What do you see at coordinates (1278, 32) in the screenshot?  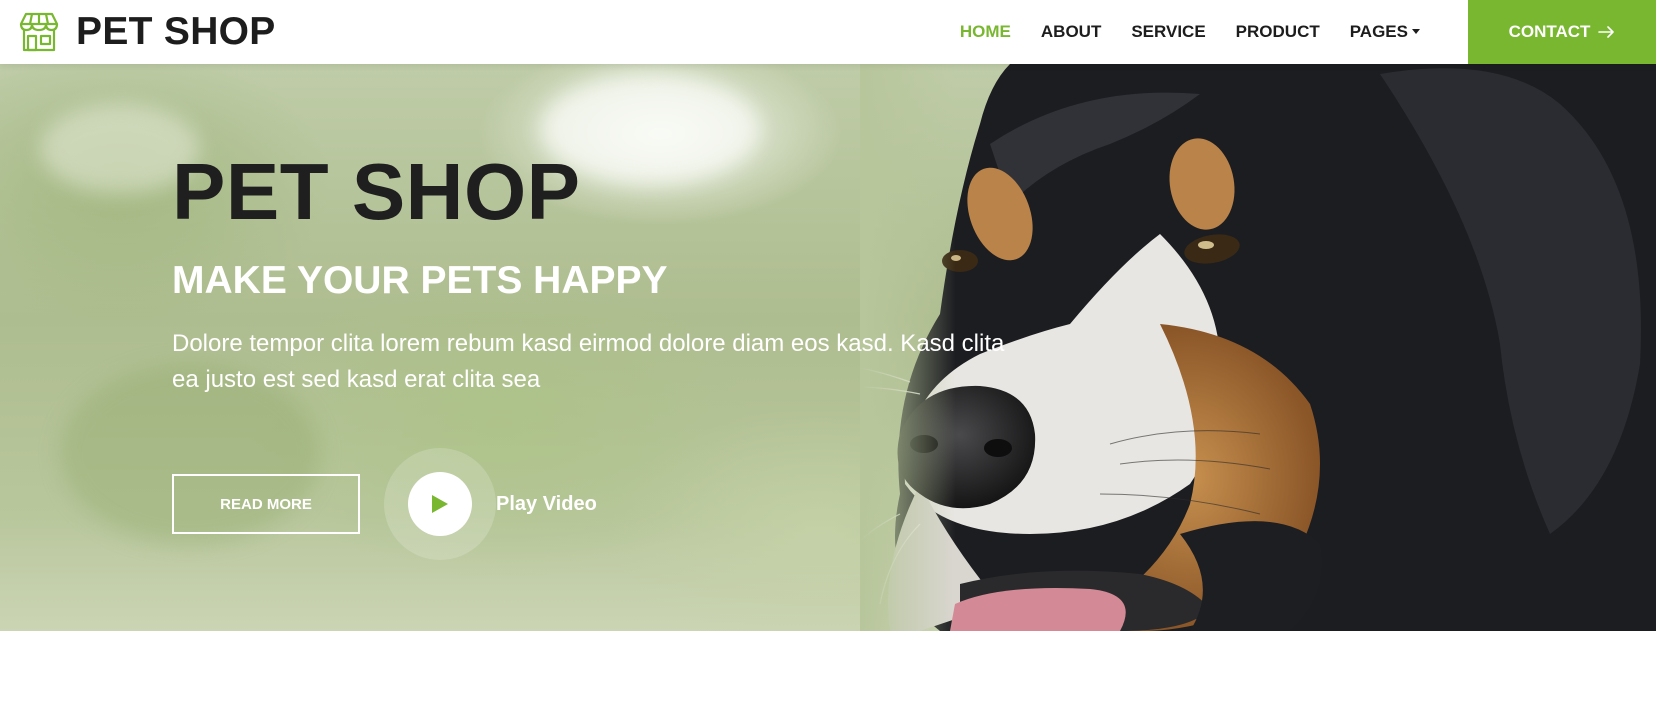 I see `nav-item-product: PRODUCT` at bounding box center [1278, 32].